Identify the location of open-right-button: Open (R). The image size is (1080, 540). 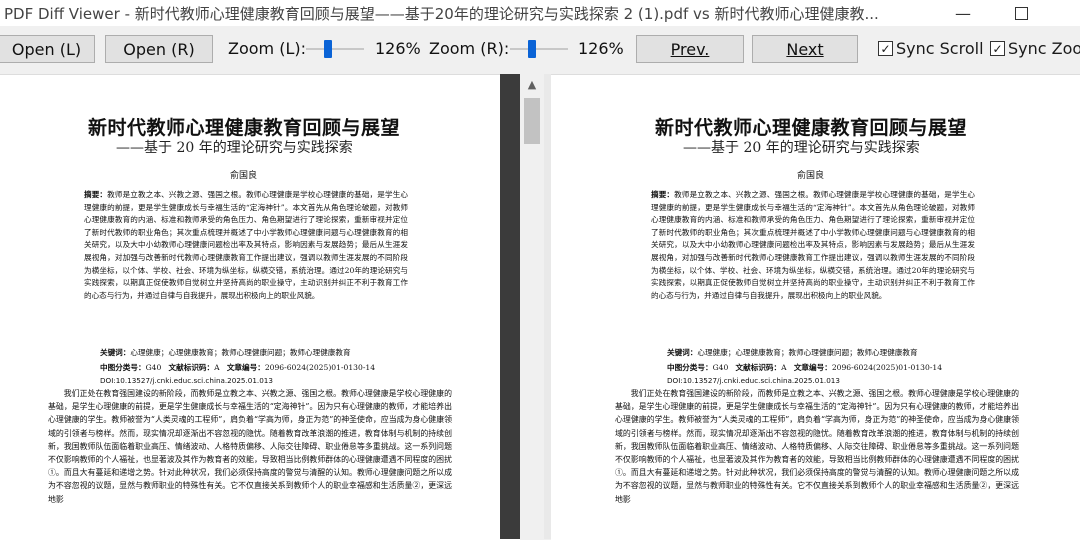
(159, 49).